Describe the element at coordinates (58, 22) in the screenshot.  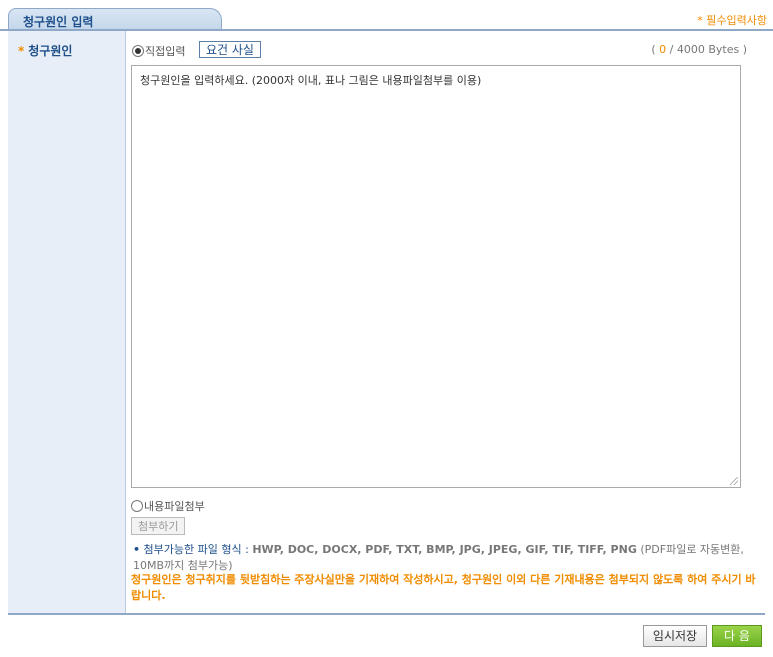
I see `tab-title: 청구원인 입력` at that location.